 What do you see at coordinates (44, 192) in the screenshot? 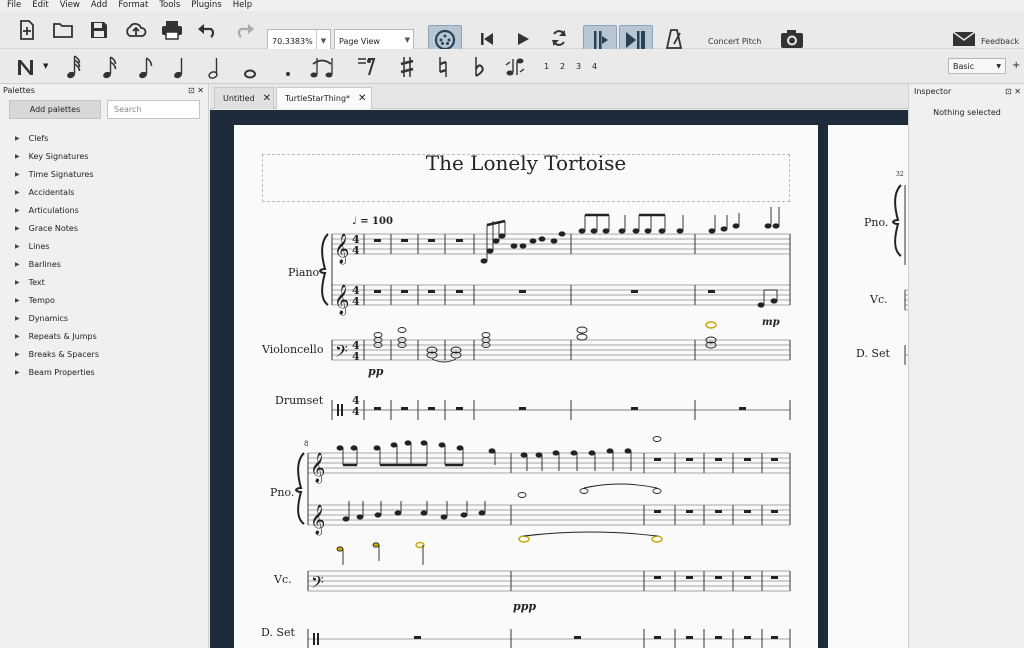
I see `palette-item-accidentals: ▶ Accidentals` at bounding box center [44, 192].